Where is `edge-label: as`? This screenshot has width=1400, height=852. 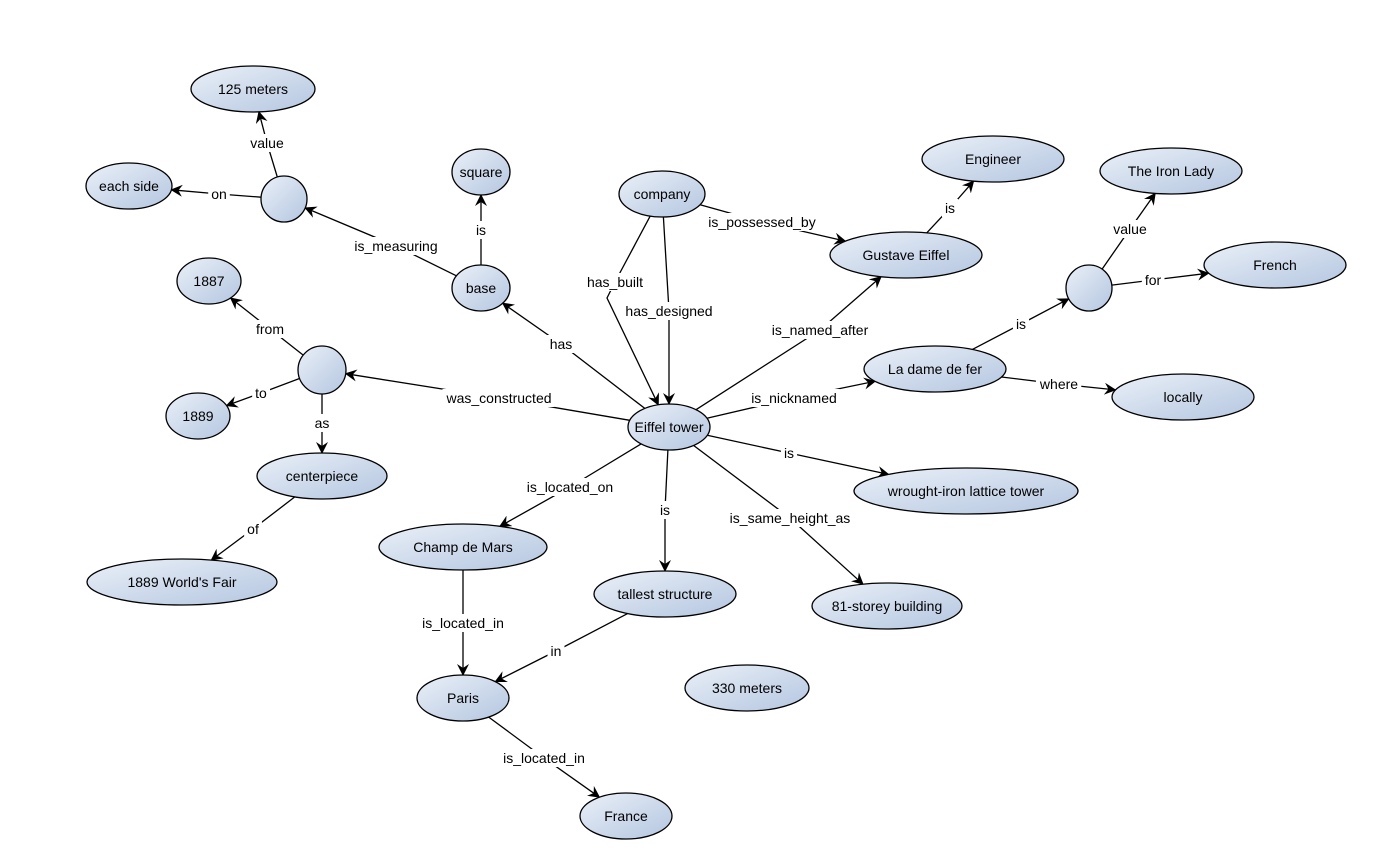
edge-label: as is located at coordinates (322, 423).